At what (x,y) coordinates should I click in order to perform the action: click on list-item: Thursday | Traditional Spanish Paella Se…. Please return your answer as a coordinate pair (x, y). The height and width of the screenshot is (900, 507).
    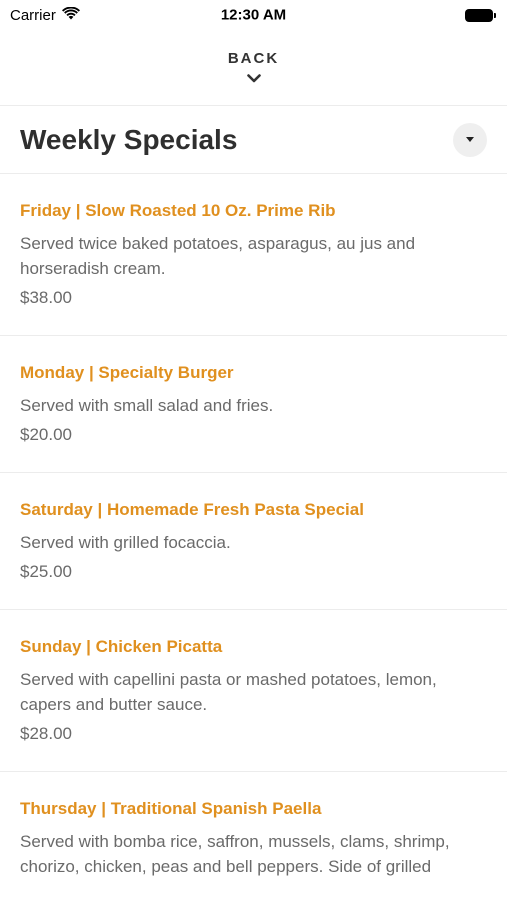
    Looking at the image, I should click on (253, 836).